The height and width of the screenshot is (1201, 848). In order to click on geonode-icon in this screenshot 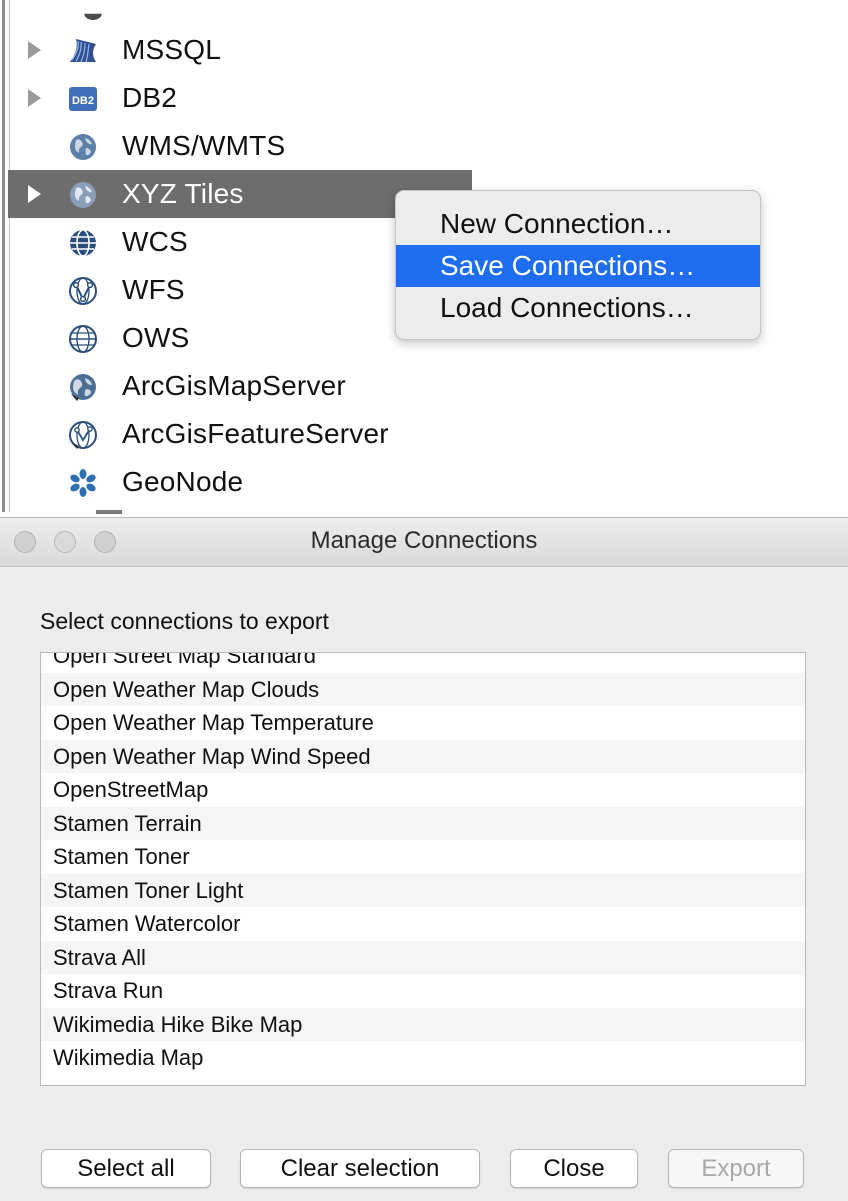, I will do `click(83, 483)`.